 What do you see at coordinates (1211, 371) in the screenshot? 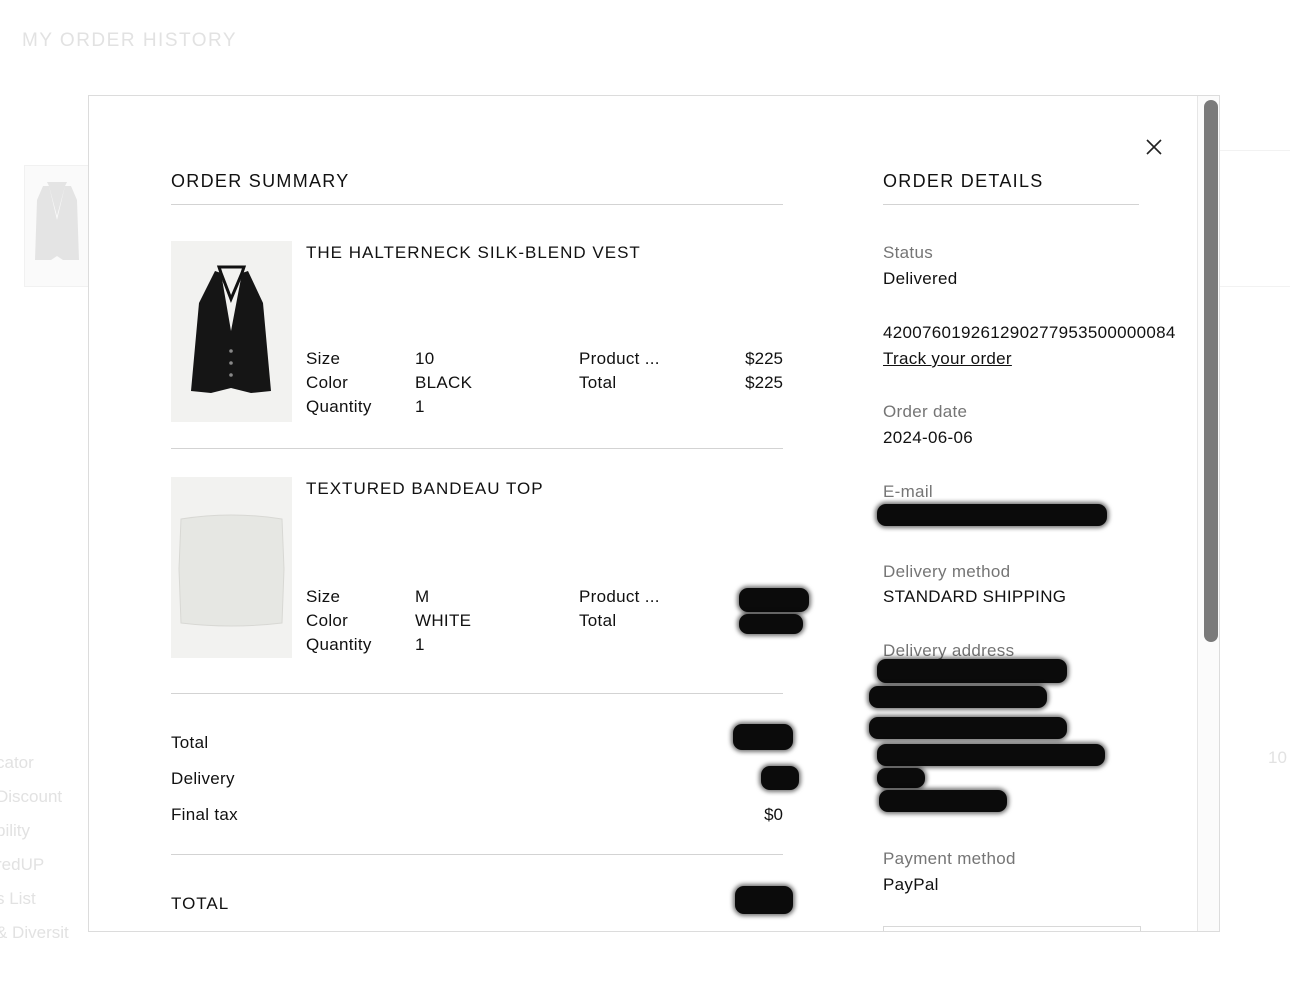
I see `scrollbar-thumb` at bounding box center [1211, 371].